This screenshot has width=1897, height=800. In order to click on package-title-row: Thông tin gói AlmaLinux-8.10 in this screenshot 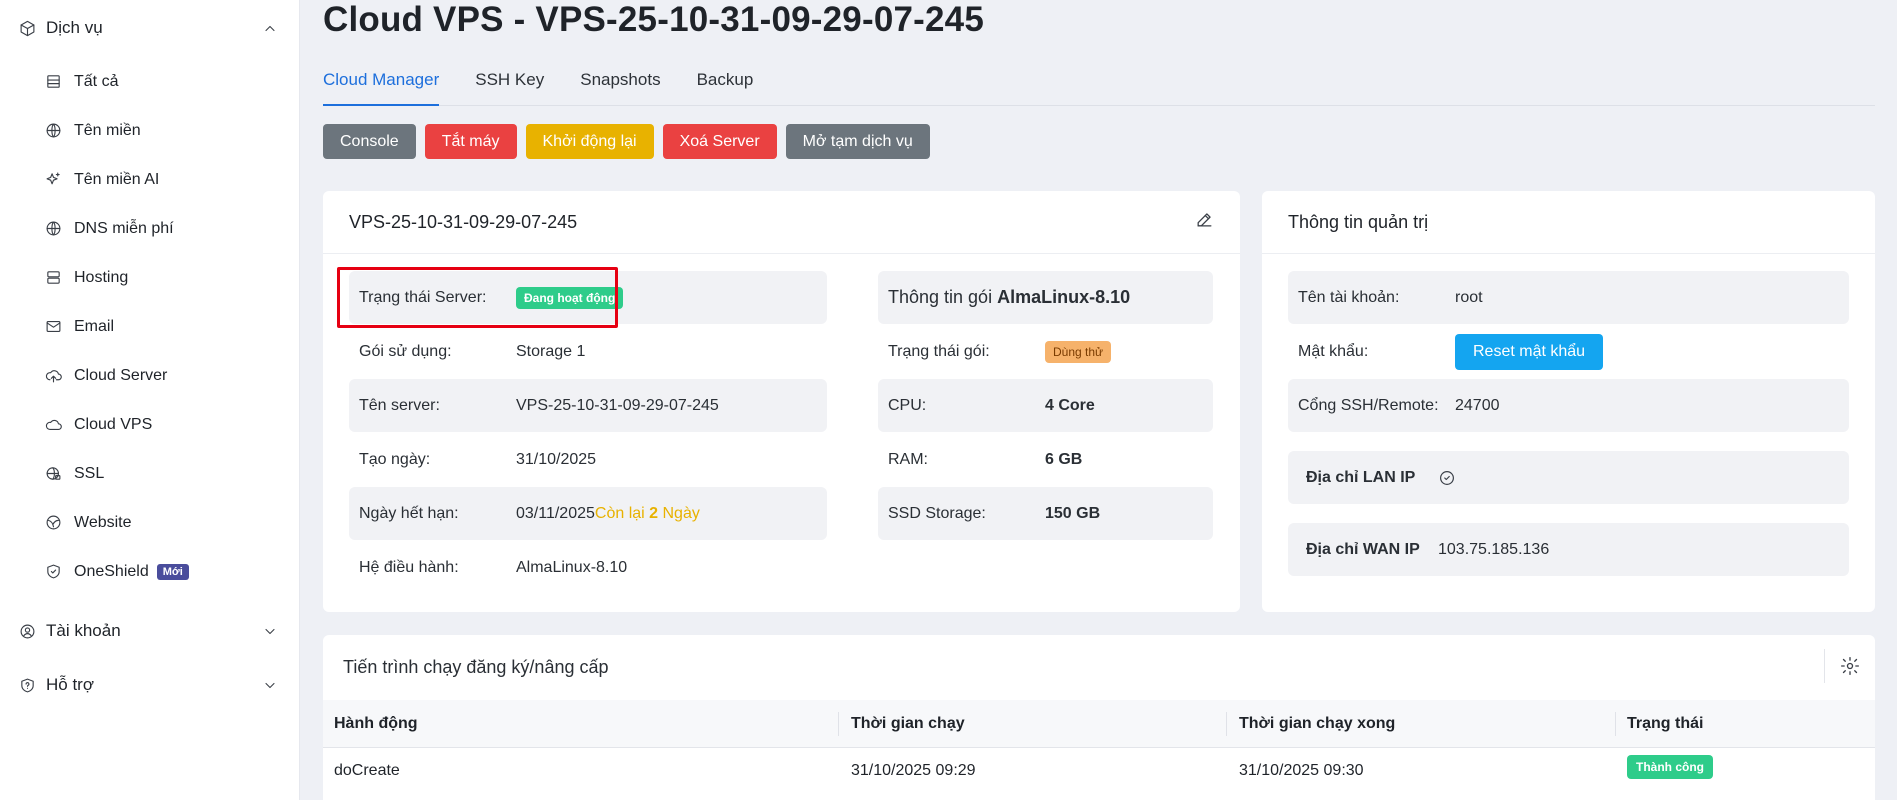, I will do `click(1045, 297)`.